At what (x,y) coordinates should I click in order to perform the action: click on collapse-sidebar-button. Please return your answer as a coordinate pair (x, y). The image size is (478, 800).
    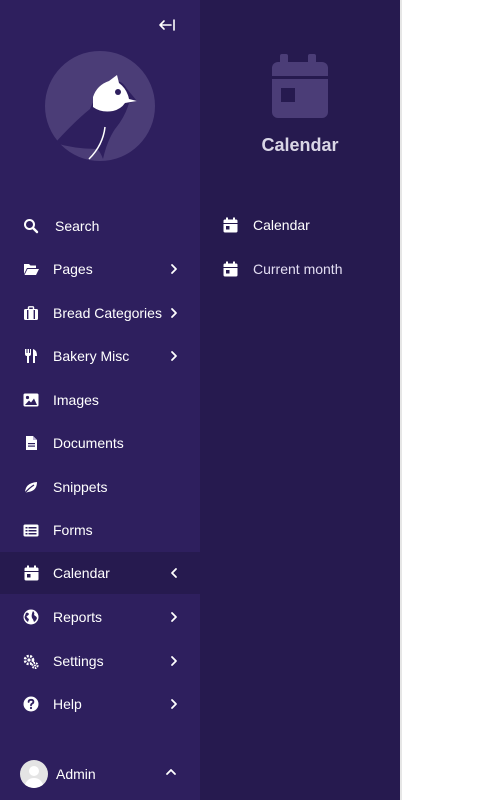
    Looking at the image, I should click on (167, 25).